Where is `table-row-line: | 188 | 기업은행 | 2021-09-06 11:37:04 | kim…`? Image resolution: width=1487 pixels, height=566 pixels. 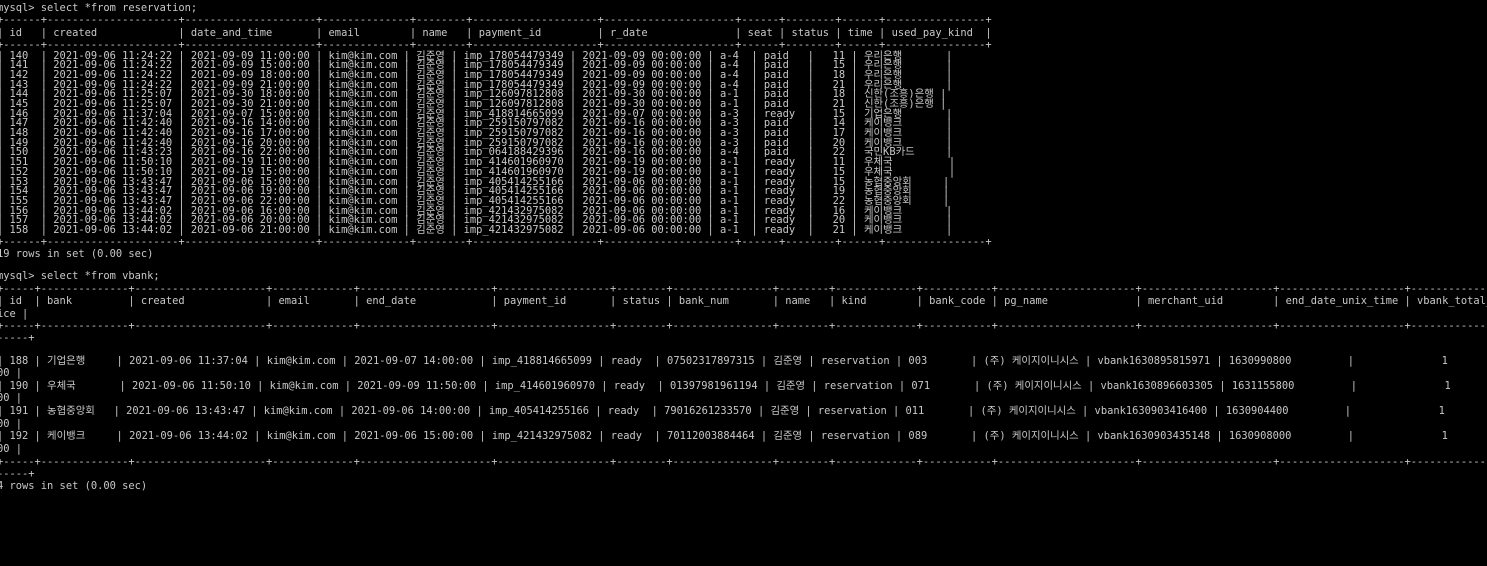 table-row-line: | 188 | 기업은행 | 2021-09-06 11:37:04 | kim… is located at coordinates (724, 360).